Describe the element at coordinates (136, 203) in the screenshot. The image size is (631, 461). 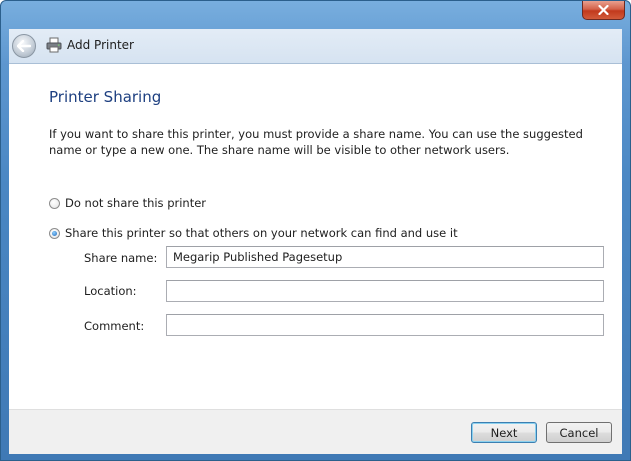
I see `radio-label: Do not share this printer` at that location.